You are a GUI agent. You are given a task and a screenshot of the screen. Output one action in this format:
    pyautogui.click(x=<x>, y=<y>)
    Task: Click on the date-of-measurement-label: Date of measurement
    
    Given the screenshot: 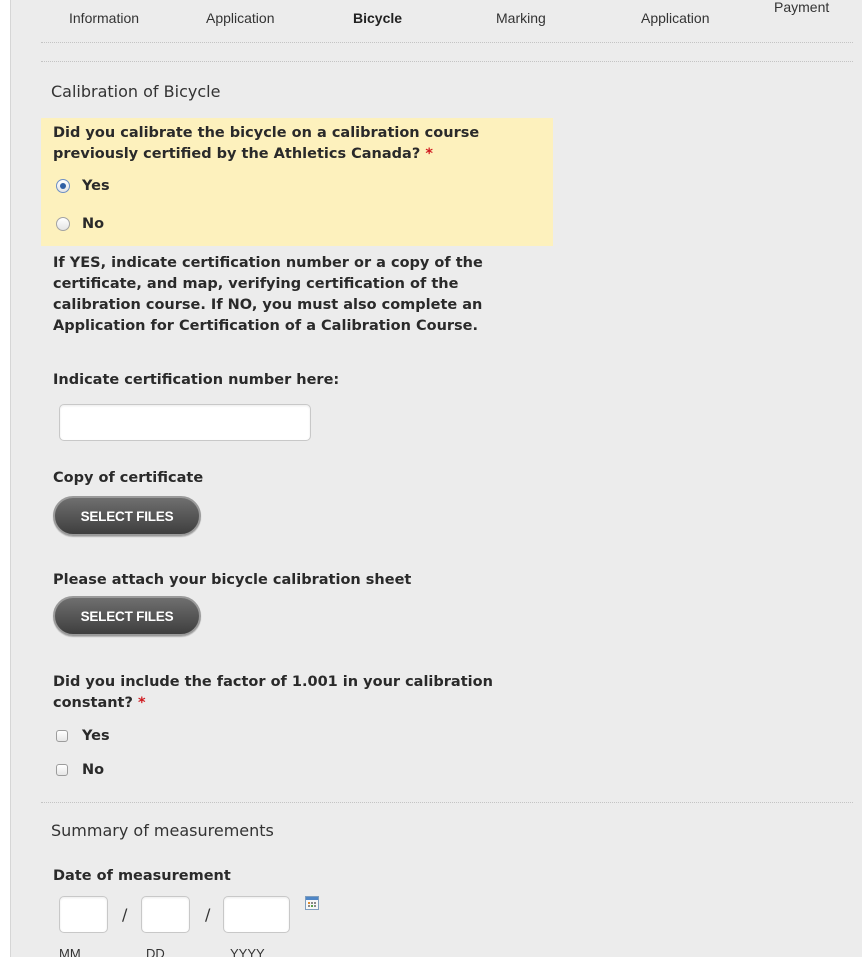 What is the action you would take?
    pyautogui.click(x=142, y=876)
    